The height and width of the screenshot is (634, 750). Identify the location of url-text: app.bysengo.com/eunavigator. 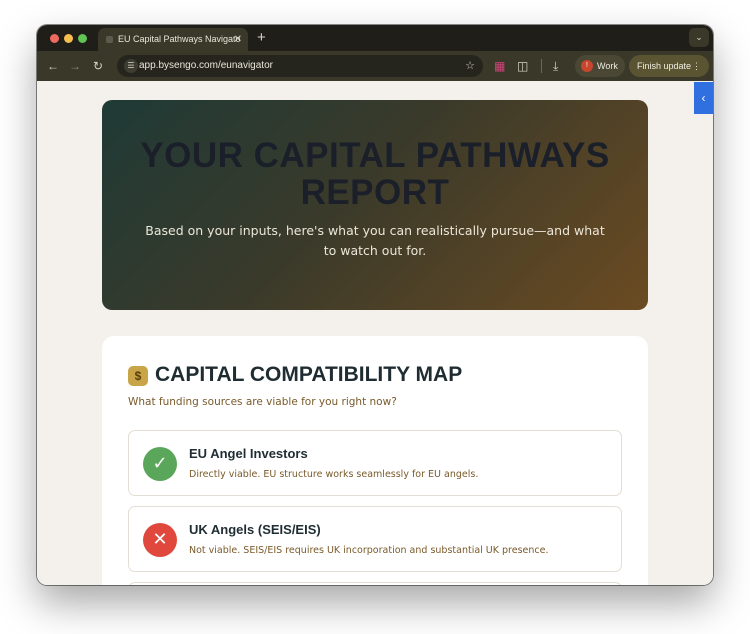
(206, 66).